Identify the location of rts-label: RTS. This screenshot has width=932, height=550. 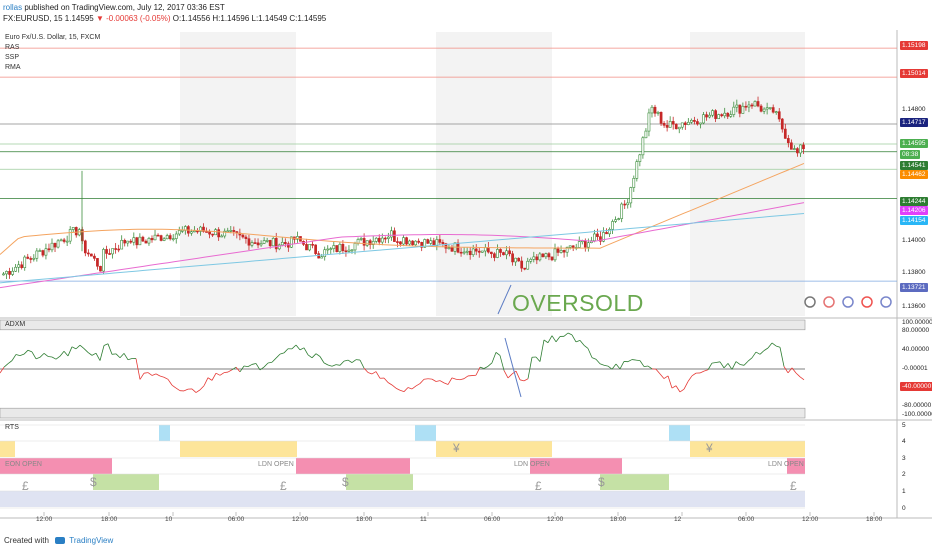
(12, 427).